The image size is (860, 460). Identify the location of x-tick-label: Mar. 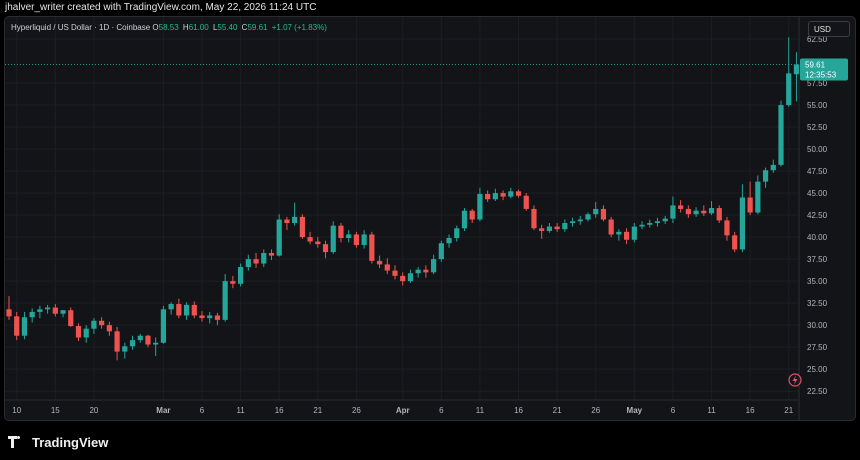
(163, 410).